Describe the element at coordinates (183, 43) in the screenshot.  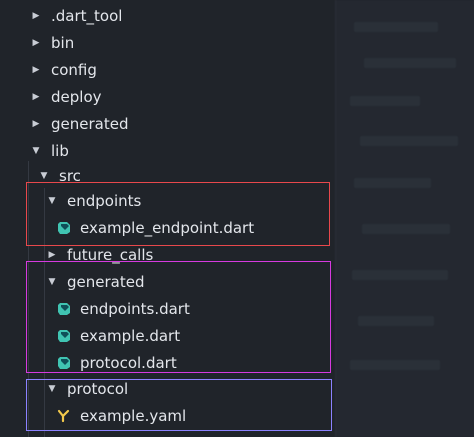
I see `tree-item-bin: ▶ bin` at that location.